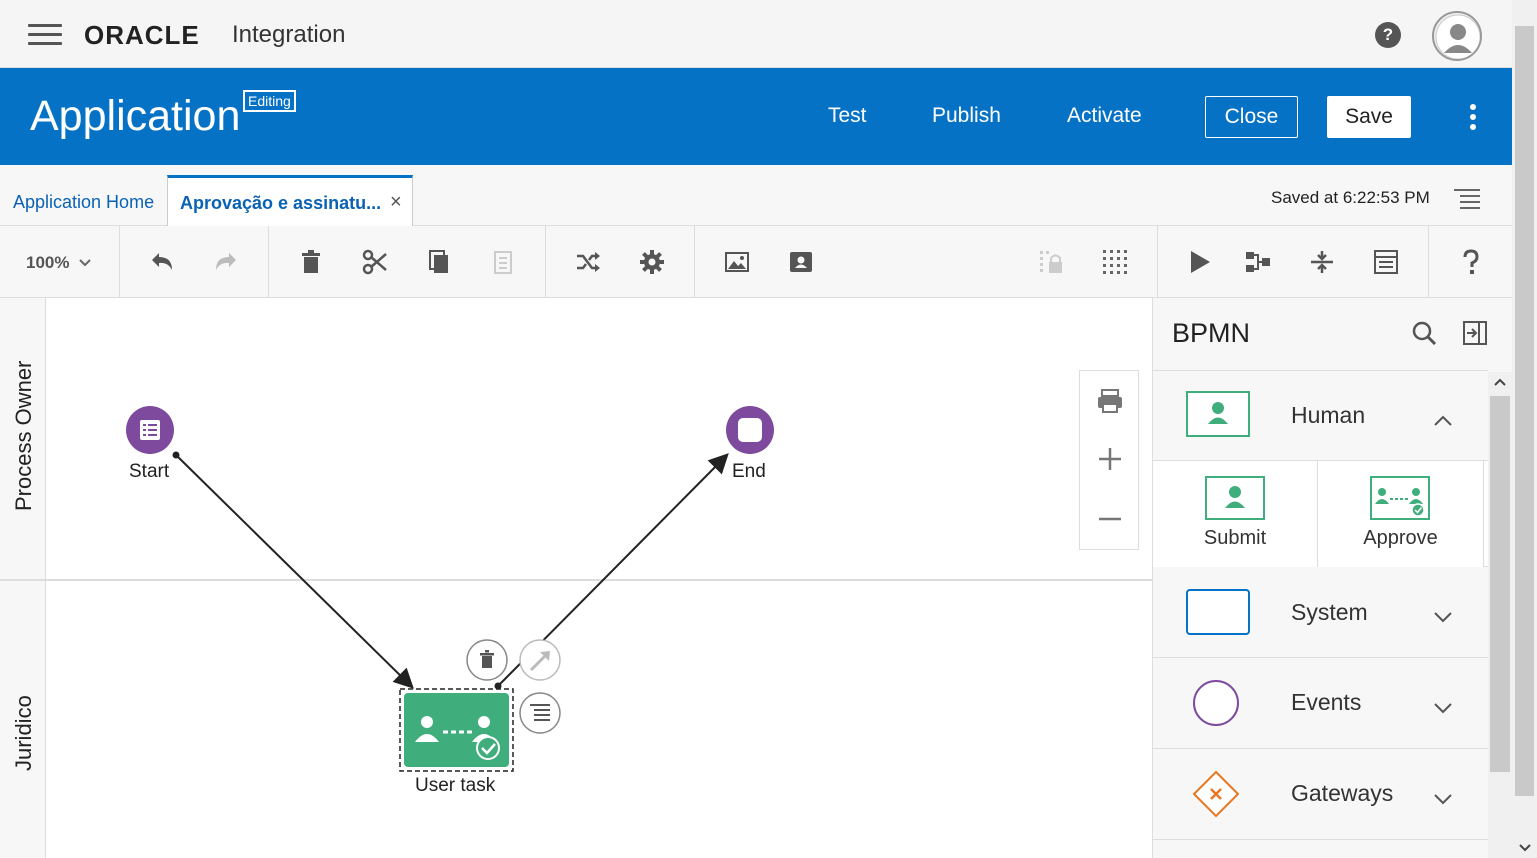  What do you see at coordinates (1216, 794) in the screenshot?
I see `gateway-diamond-icon` at bounding box center [1216, 794].